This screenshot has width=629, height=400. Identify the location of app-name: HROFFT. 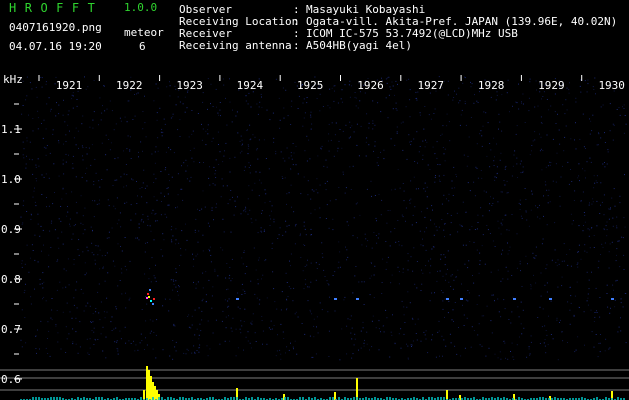
(56, 8).